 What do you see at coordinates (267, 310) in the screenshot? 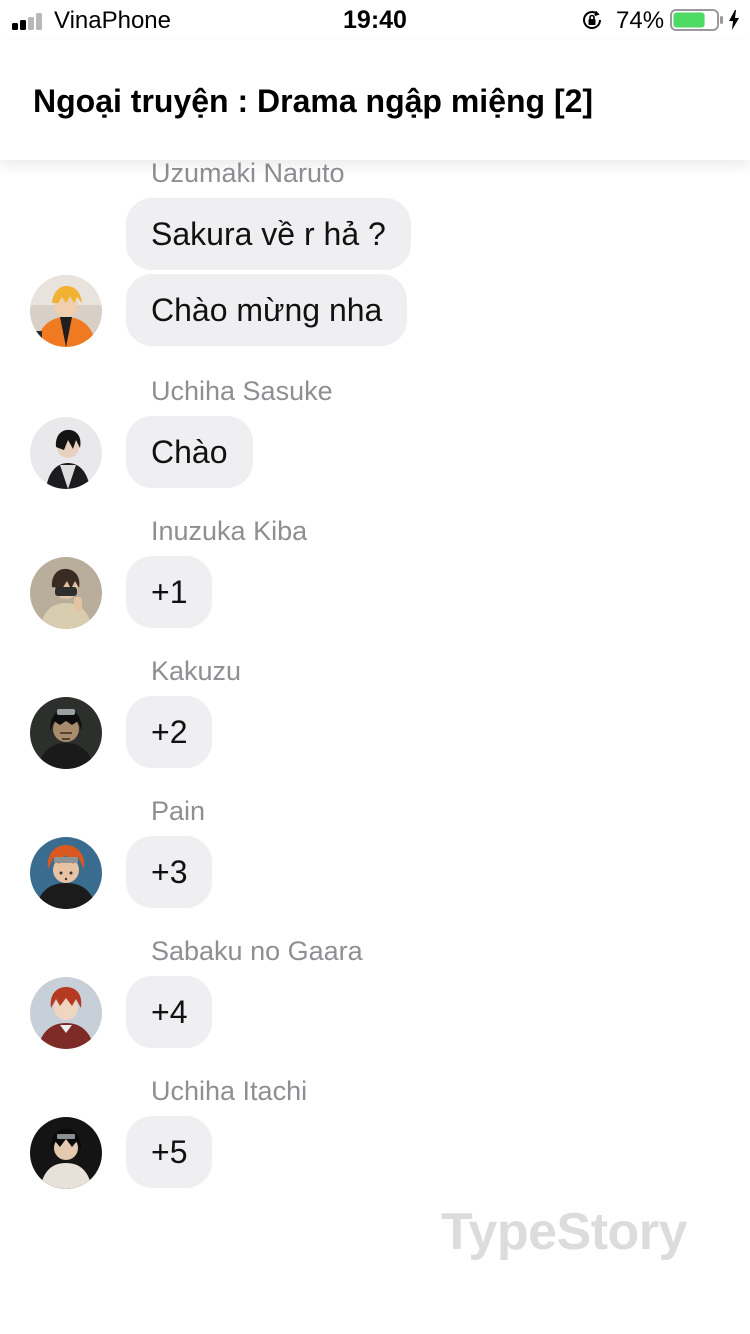
I see `message-bubble: Chào mừng nha` at bounding box center [267, 310].